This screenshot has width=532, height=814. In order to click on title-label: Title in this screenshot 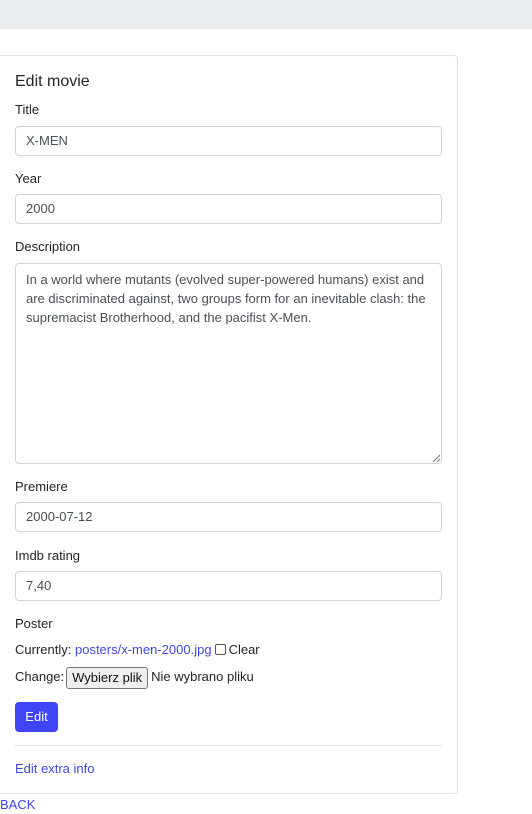, I will do `click(27, 109)`.